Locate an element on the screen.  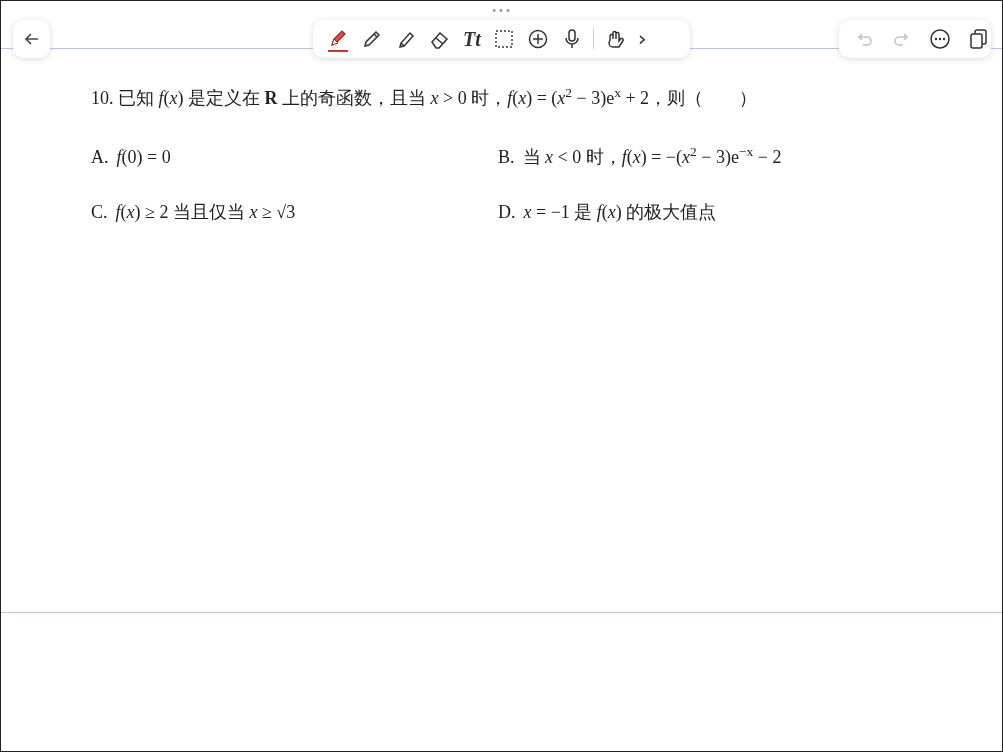
option-label: A. is located at coordinates (100, 157).